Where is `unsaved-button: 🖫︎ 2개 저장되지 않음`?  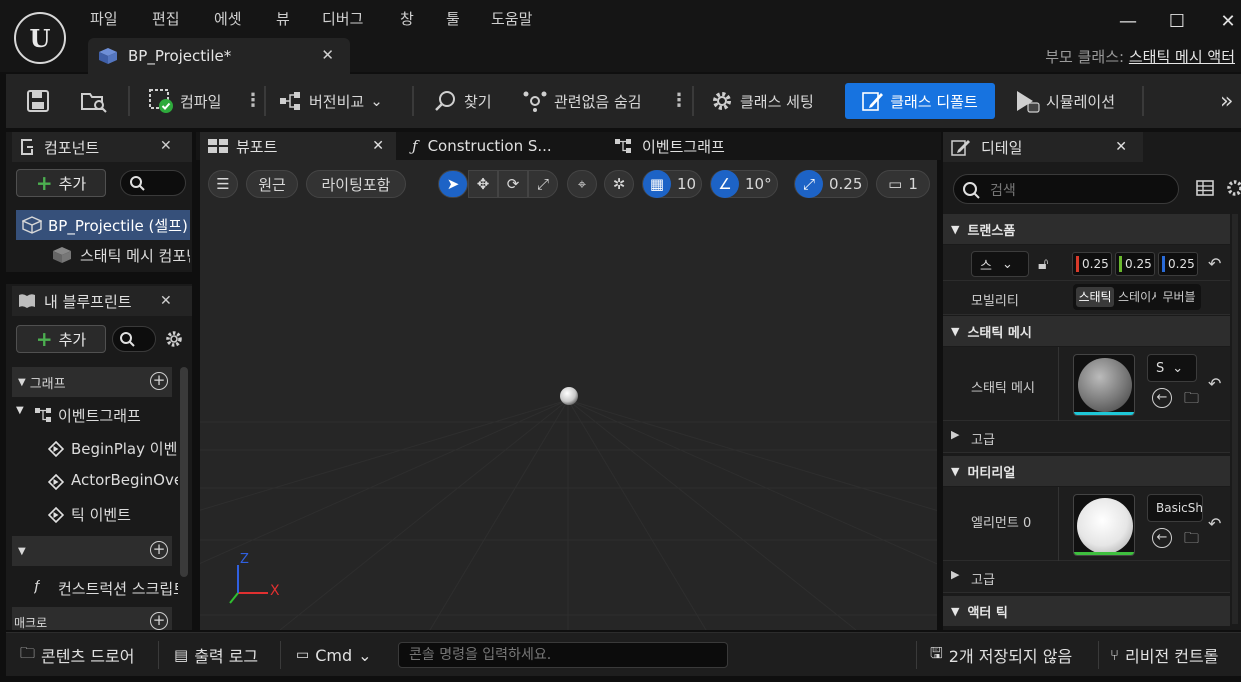 unsaved-button: 🖫︎ 2개 저장되지 않음 is located at coordinates (1001, 655).